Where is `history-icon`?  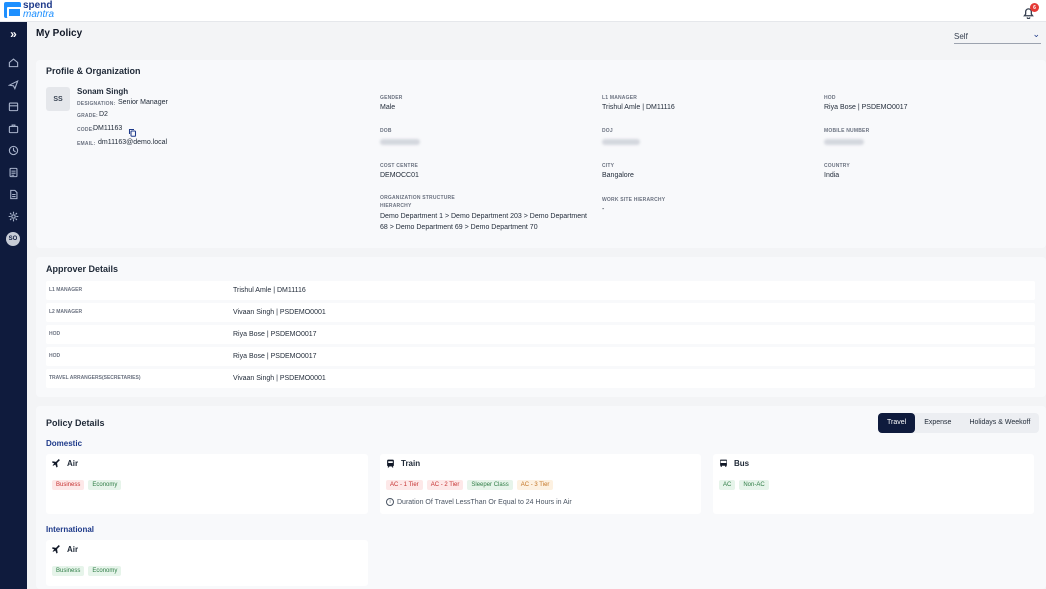 history-icon is located at coordinates (13, 150).